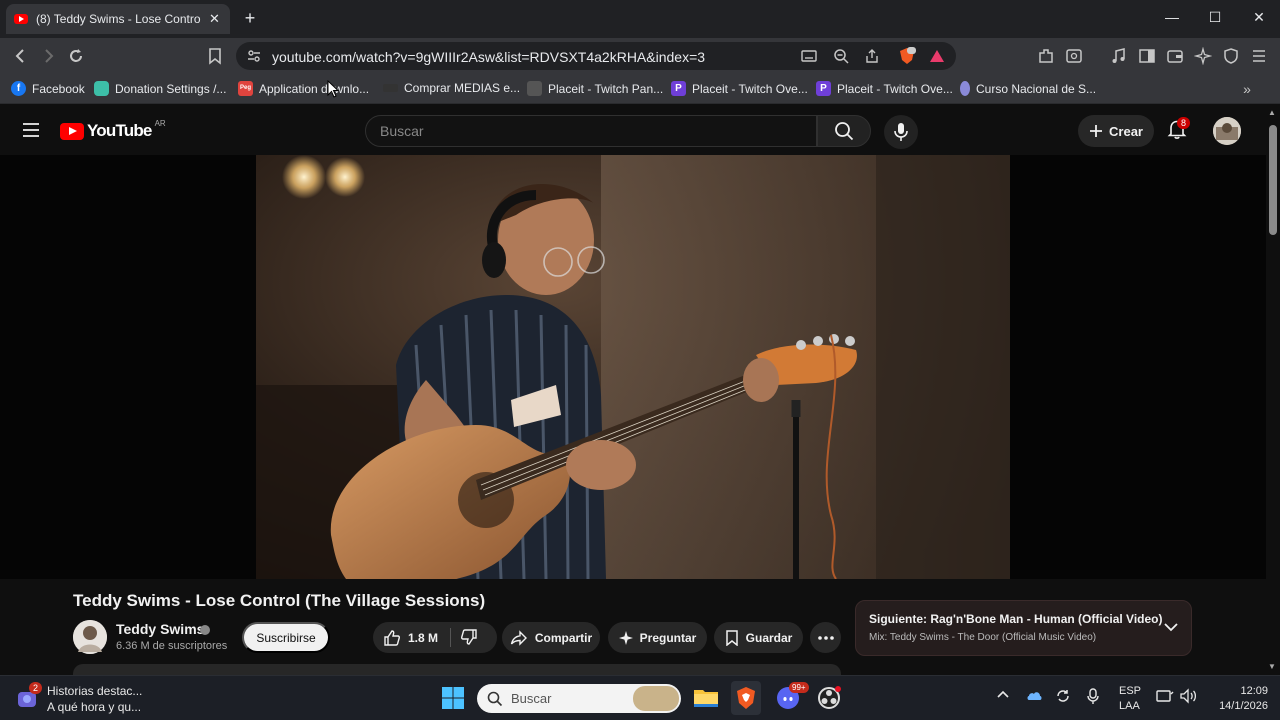 The height and width of the screenshot is (720, 1280). I want to click on search-button, so click(844, 131).